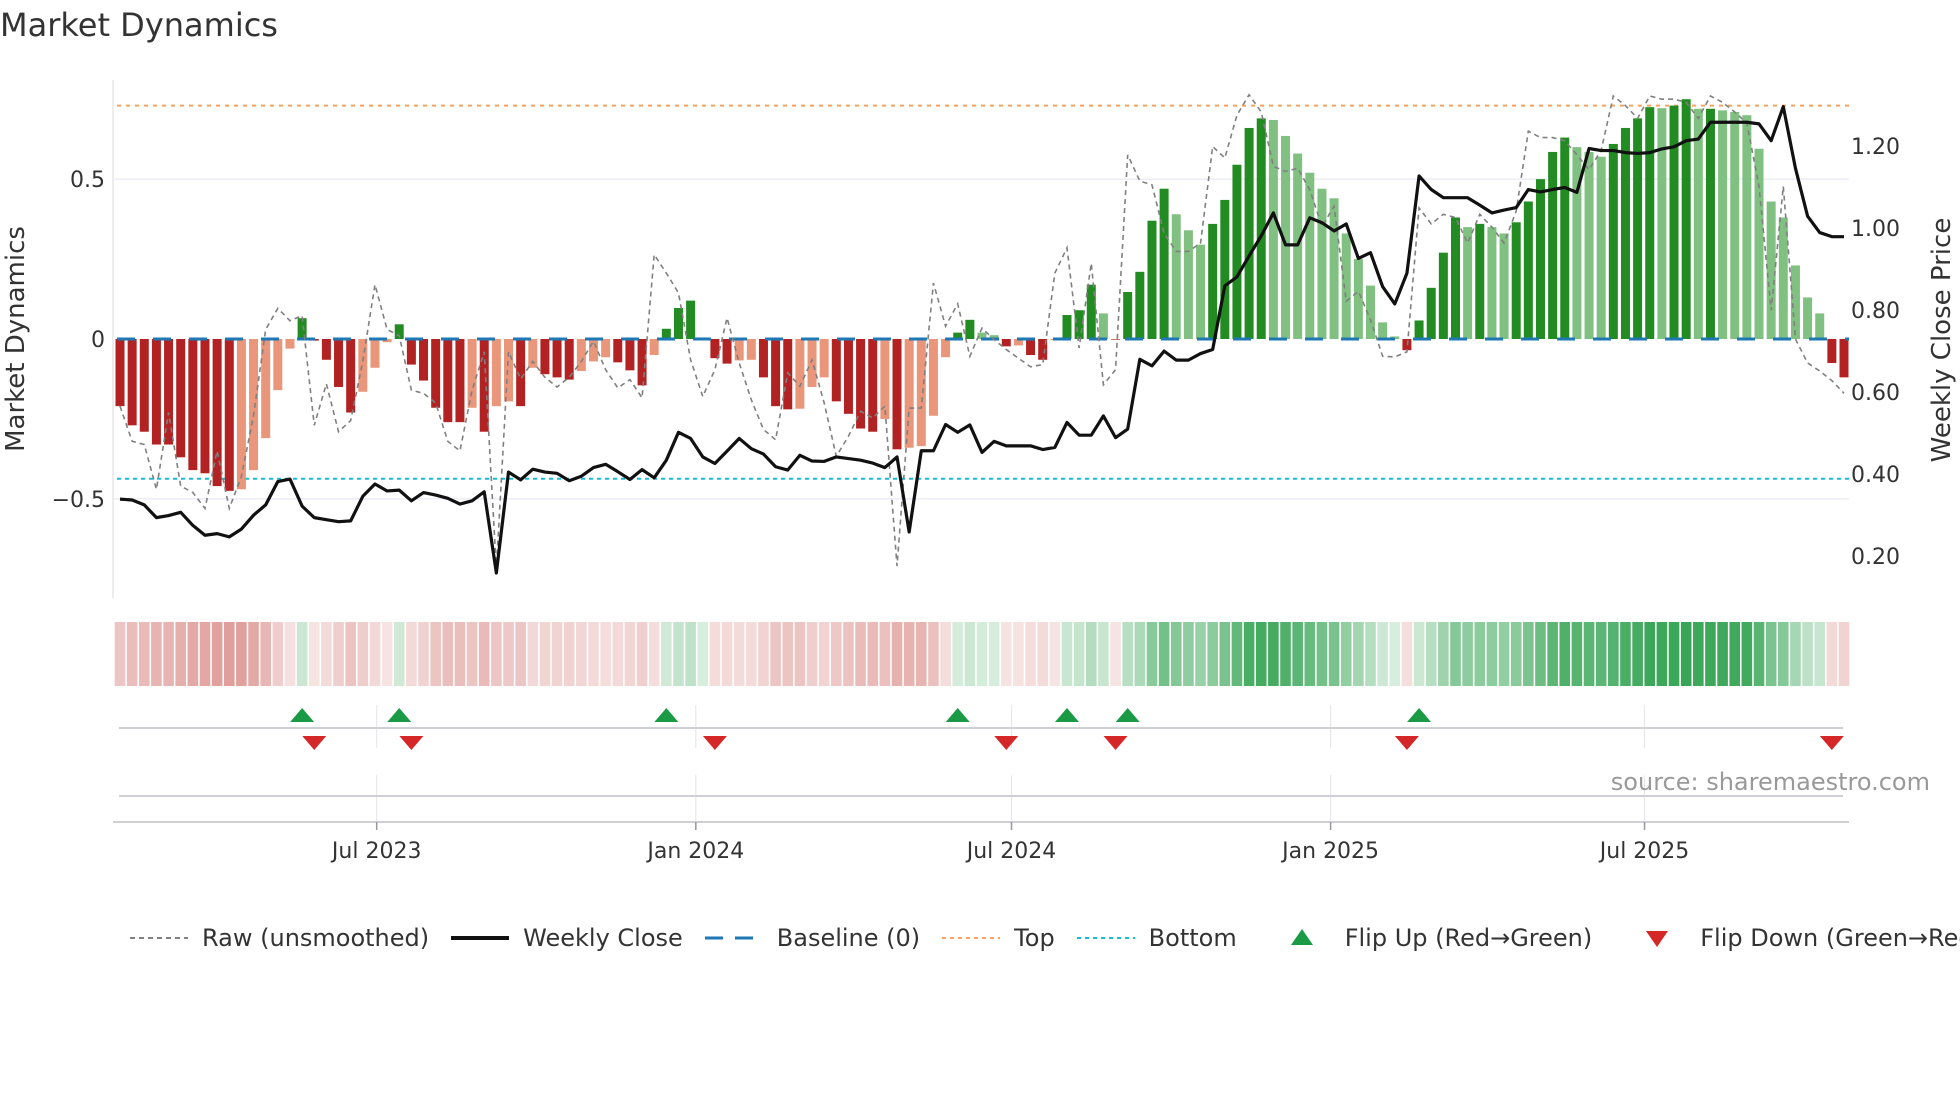 The width and height of the screenshot is (1960, 1102). Describe the element at coordinates (1875, 475) in the screenshot. I see `y2-tick-label: 0.40` at that location.